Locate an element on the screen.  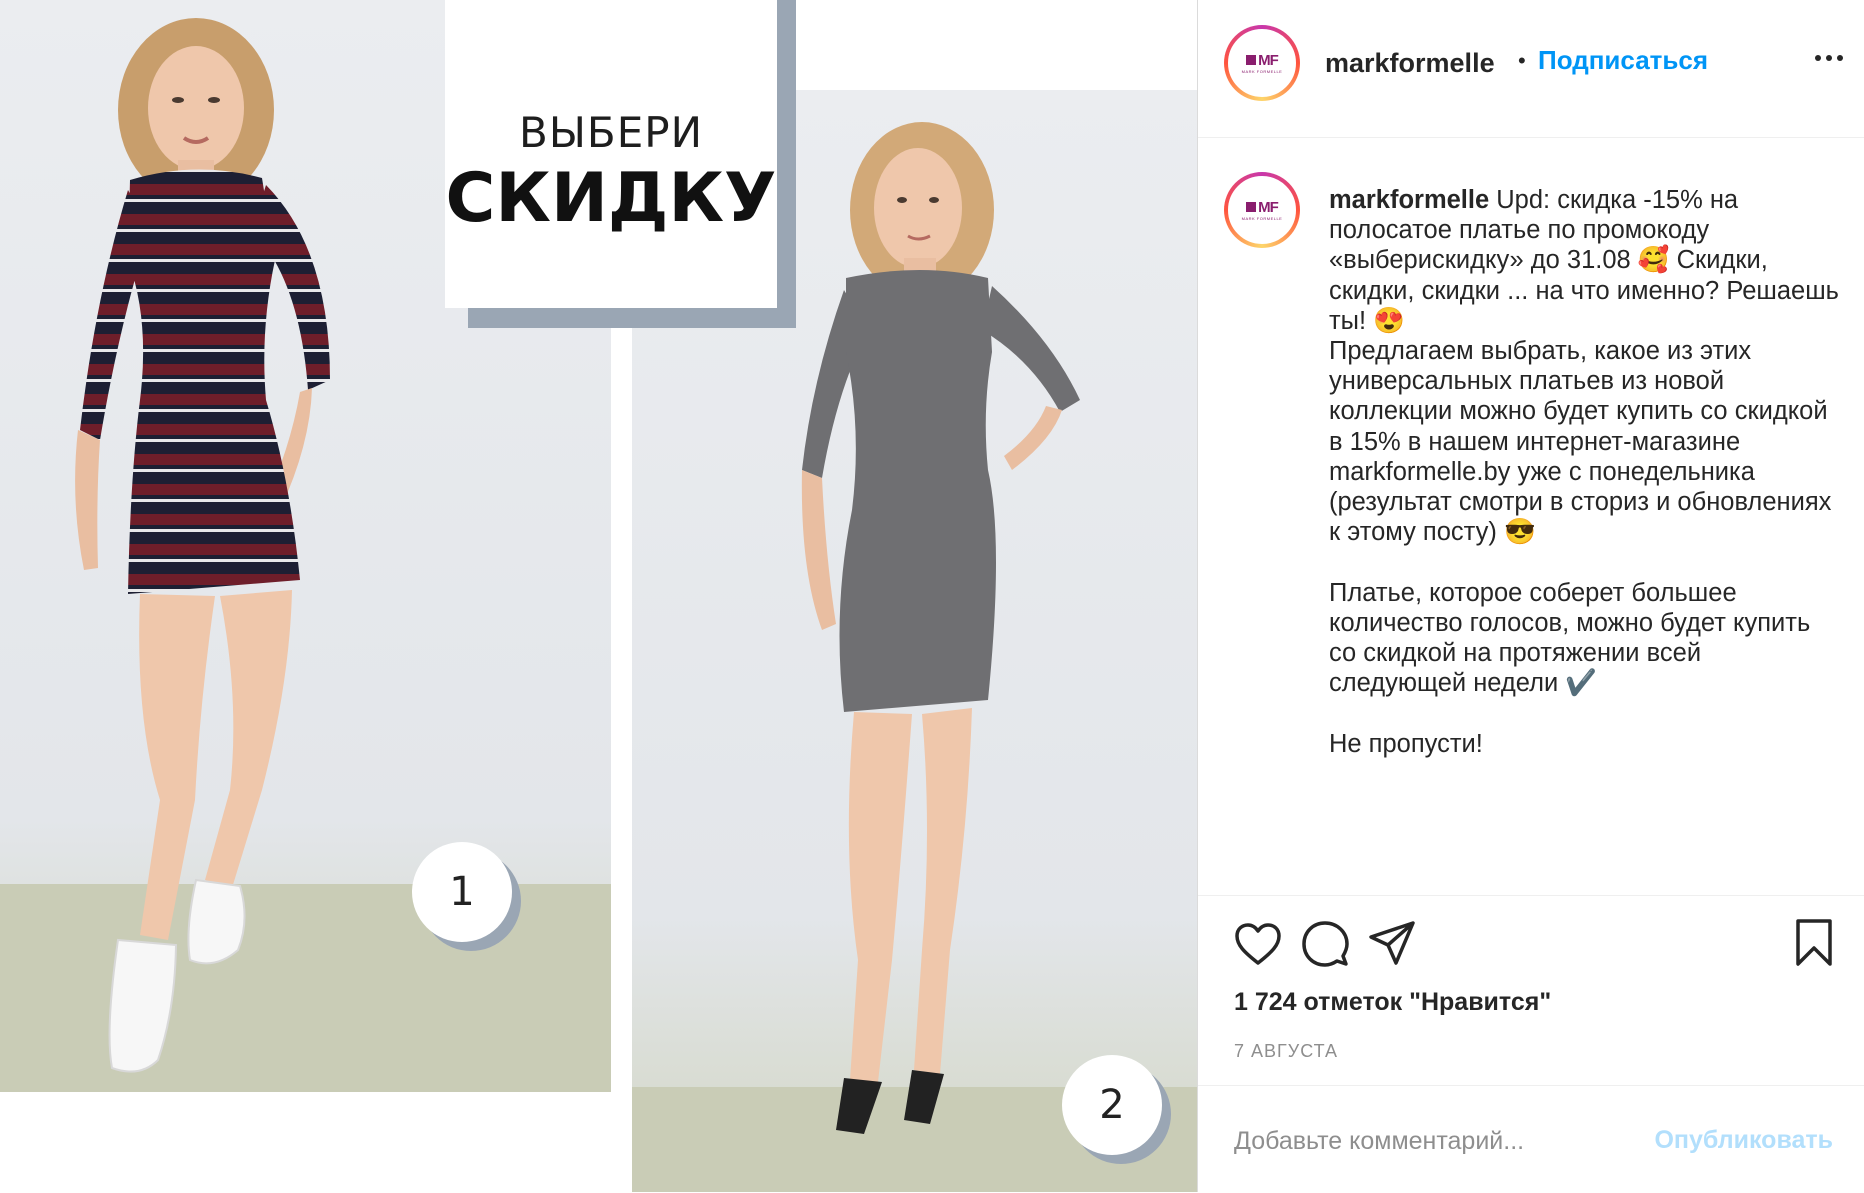
title-card: ВЫБЕРИ СКИДКУ is located at coordinates (611, 154).